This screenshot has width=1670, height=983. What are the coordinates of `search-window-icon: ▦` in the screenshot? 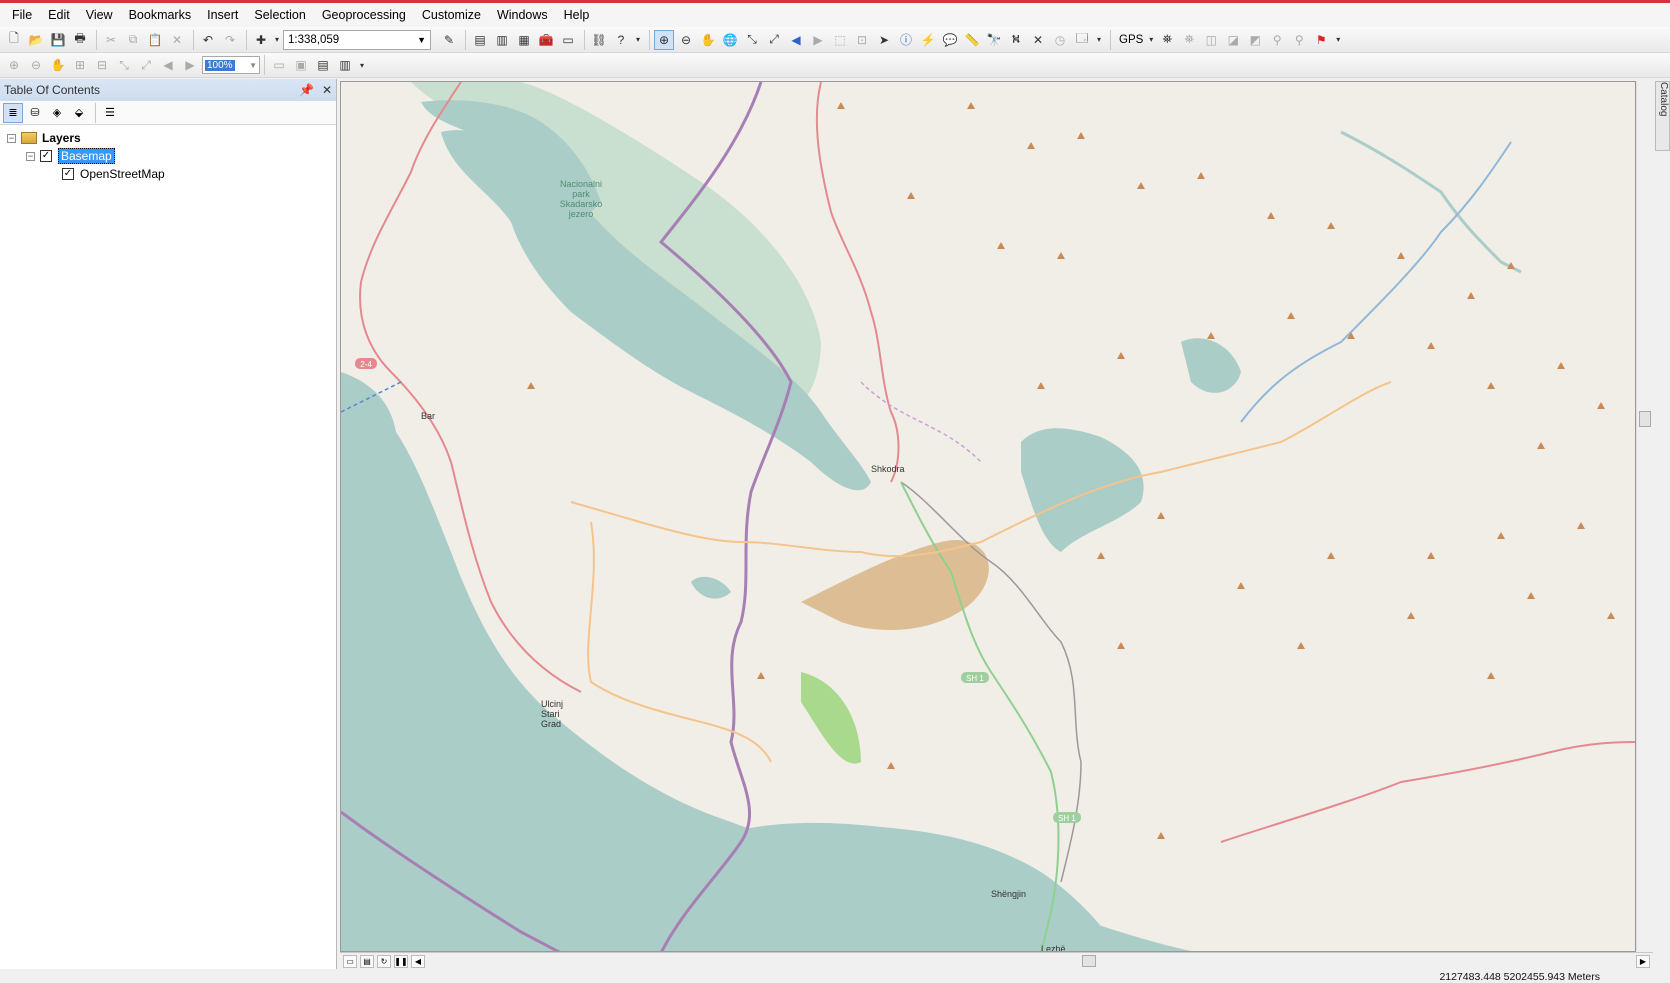 It's located at (524, 40).